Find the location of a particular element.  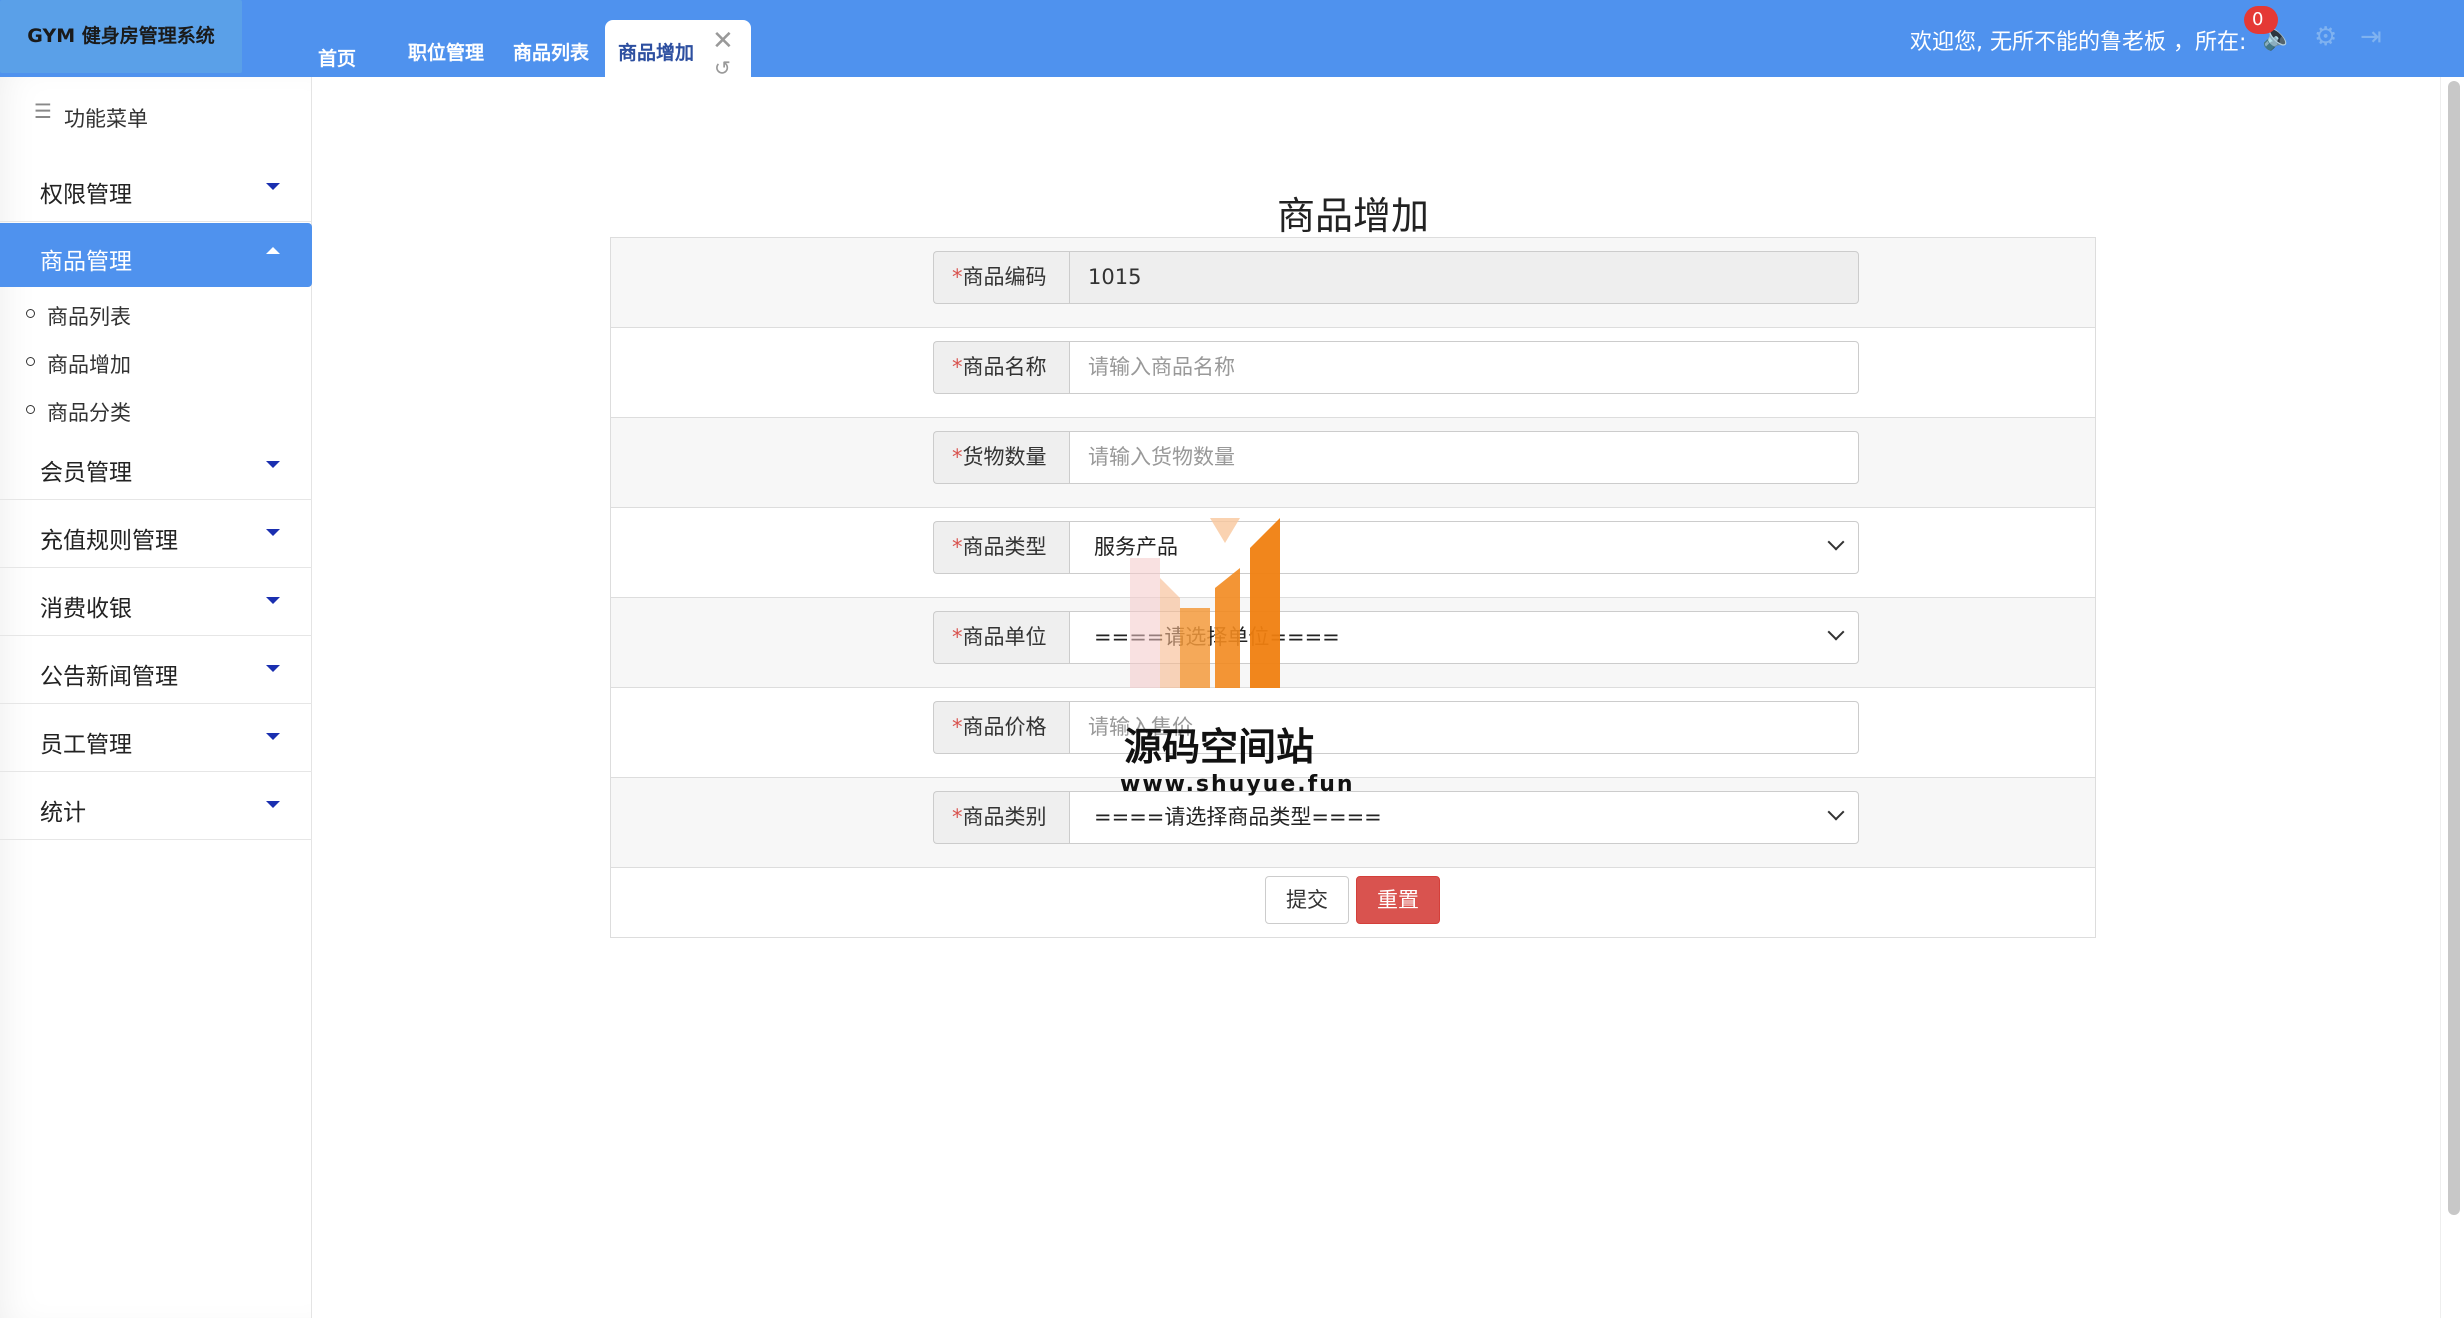

logout-icon: ⇥ is located at coordinates (2371, 37).